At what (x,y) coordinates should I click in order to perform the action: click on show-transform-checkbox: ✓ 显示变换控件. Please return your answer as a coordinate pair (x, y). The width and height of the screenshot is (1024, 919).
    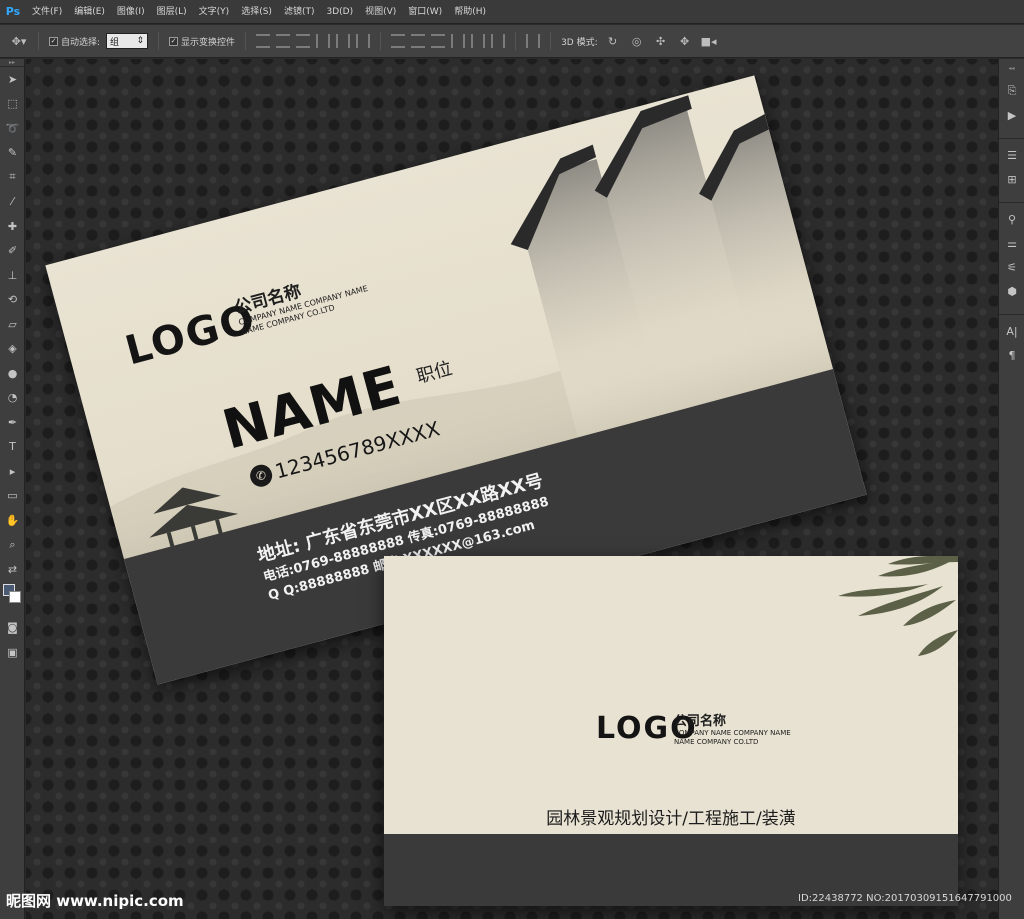
    Looking at the image, I should click on (202, 41).